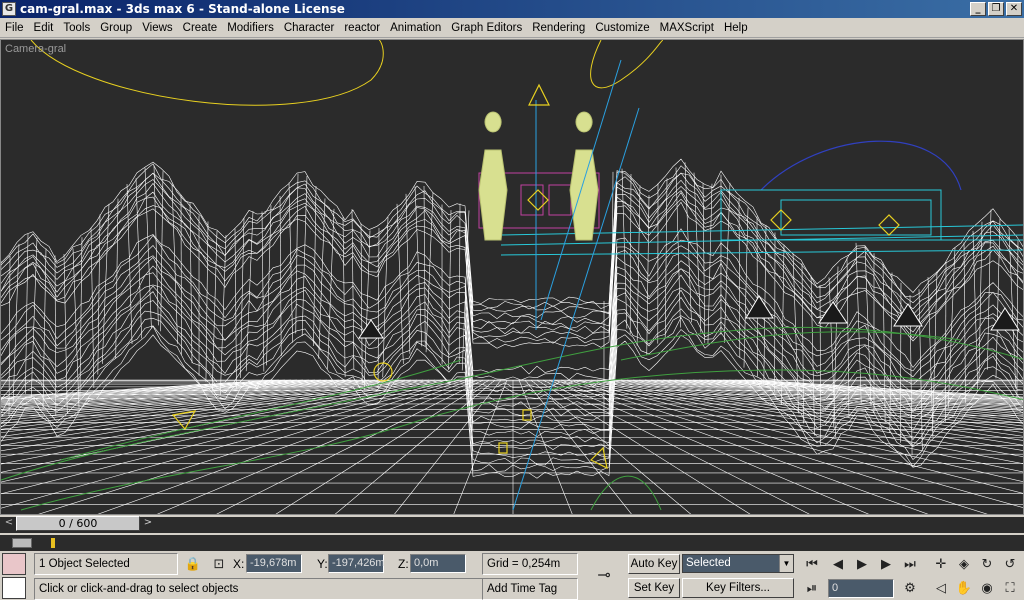  What do you see at coordinates (708, 563) in the screenshot?
I see `key-mode-value: Selected` at bounding box center [708, 563].